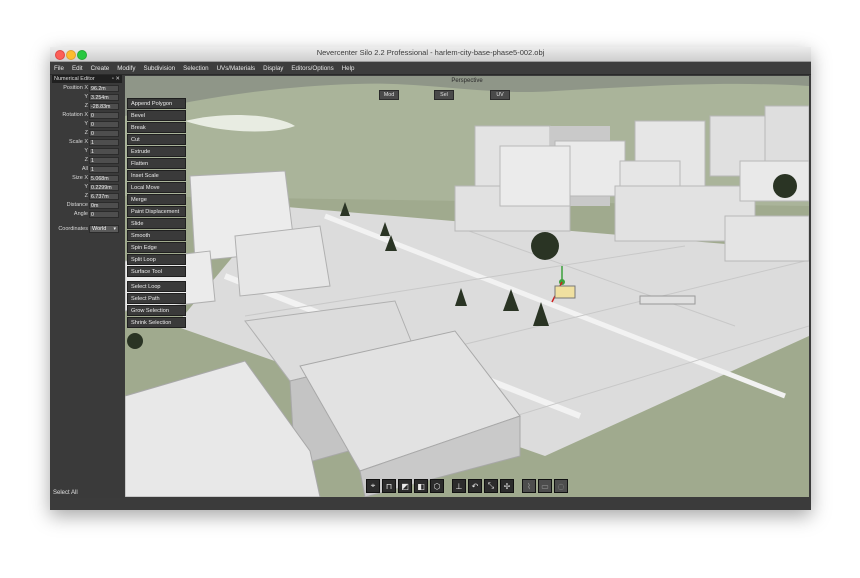 The width and height of the screenshot is (860, 578). I want to click on menu-selection: Selection, so click(195, 68).